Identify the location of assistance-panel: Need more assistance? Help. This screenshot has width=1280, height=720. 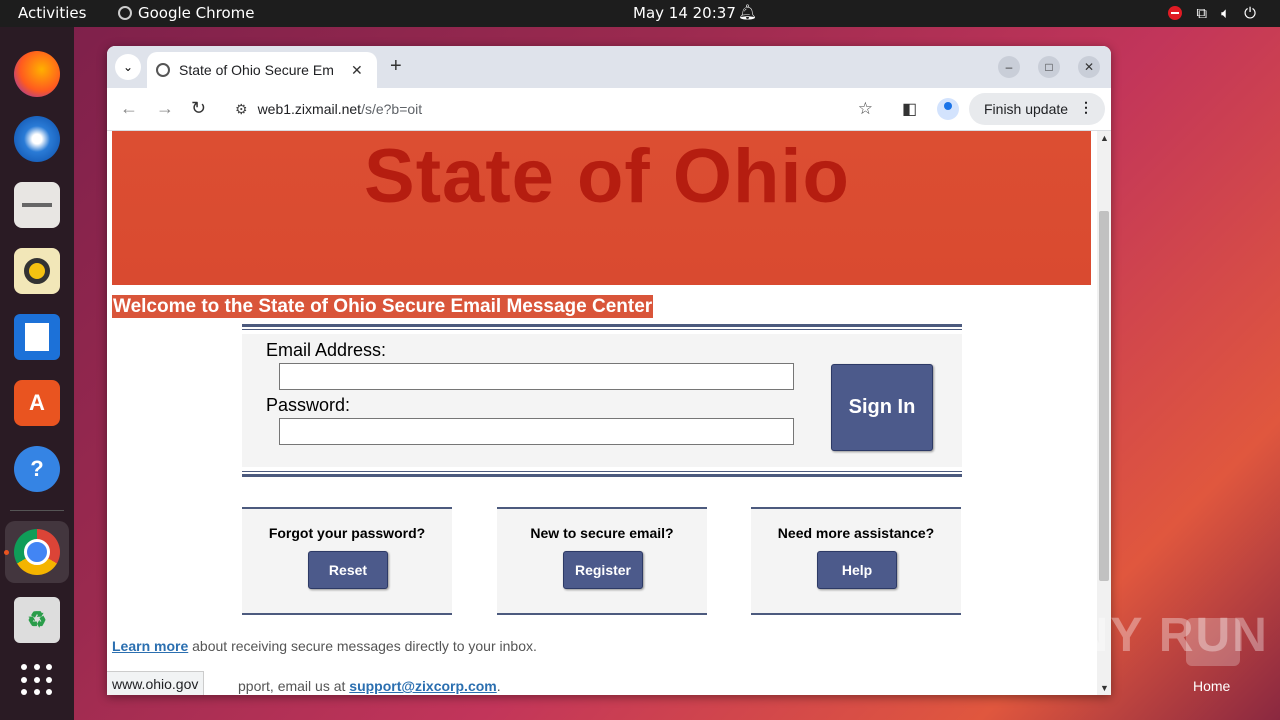
(856, 561).